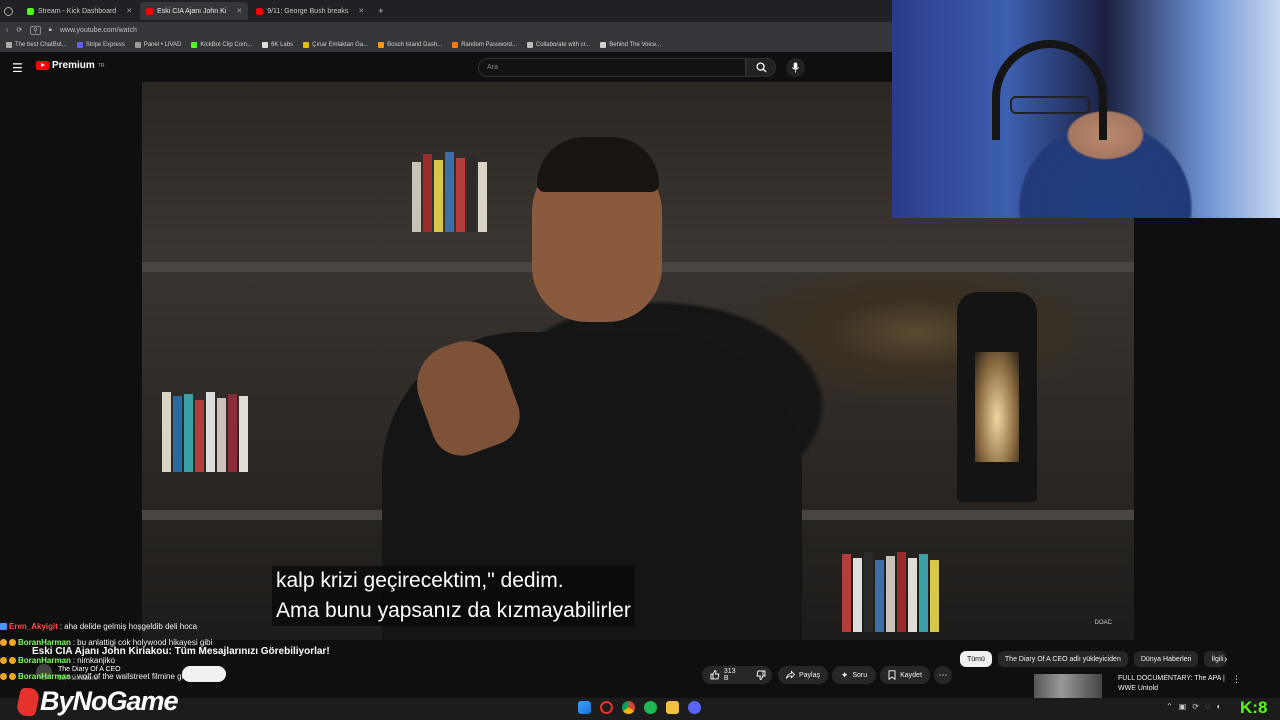 The width and height of the screenshot is (1280, 720). Describe the element at coordinates (7, 30) in the screenshot. I see `back-icon: ‹` at that location.